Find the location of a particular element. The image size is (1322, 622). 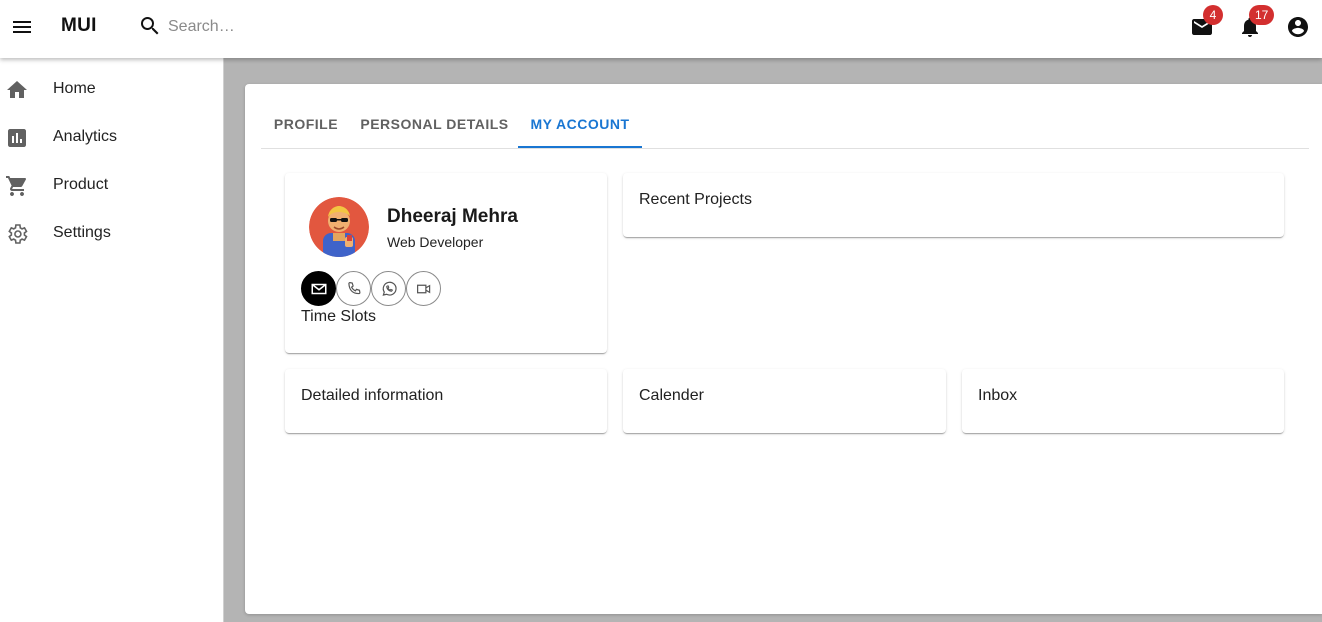

time-slots-label: Time Slots is located at coordinates (338, 316).